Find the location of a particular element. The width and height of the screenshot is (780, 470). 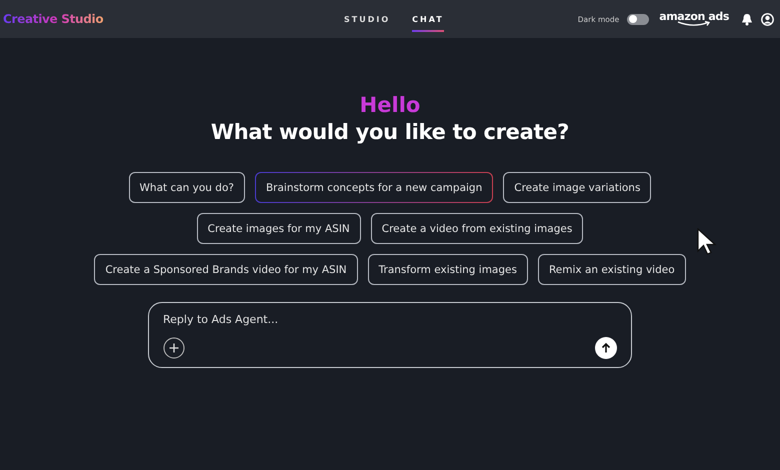

smile-icon is located at coordinates (694, 24).